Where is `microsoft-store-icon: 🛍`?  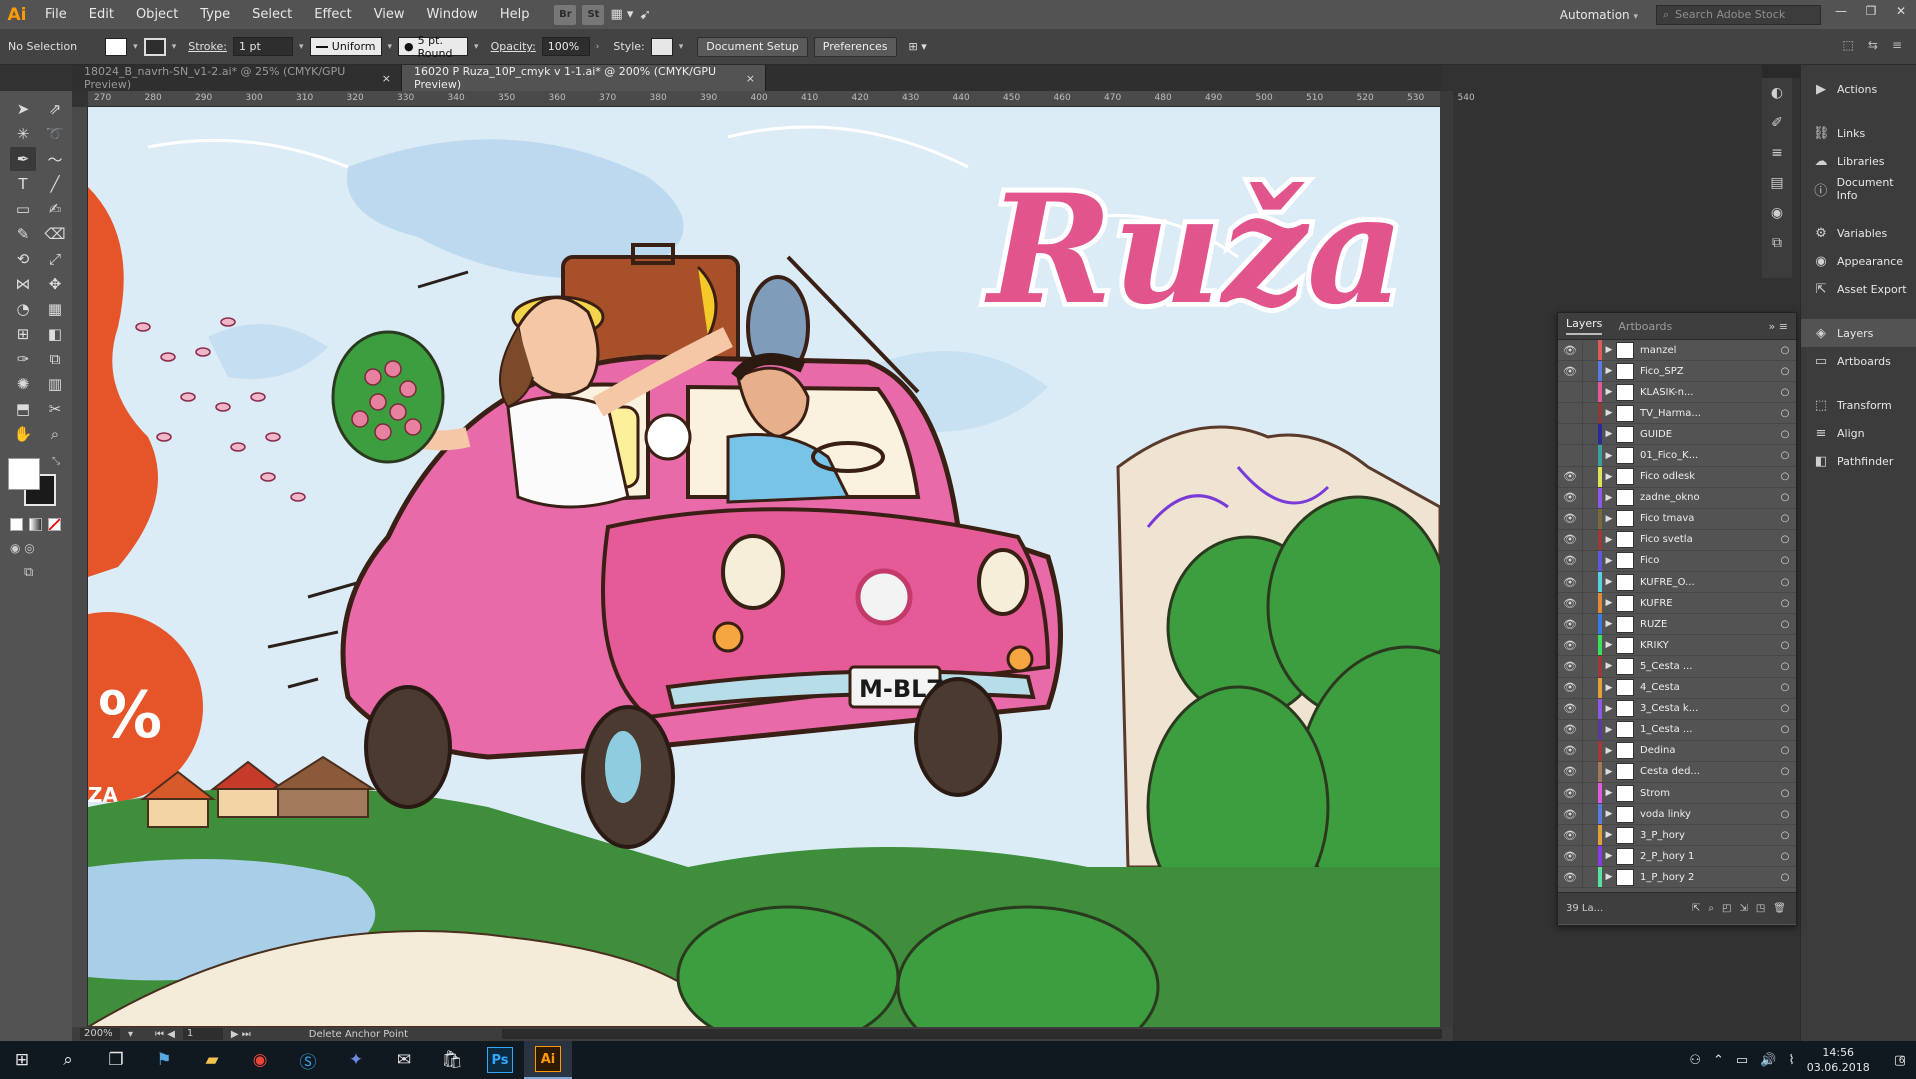 microsoft-store-icon: 🛍 is located at coordinates (452, 1060).